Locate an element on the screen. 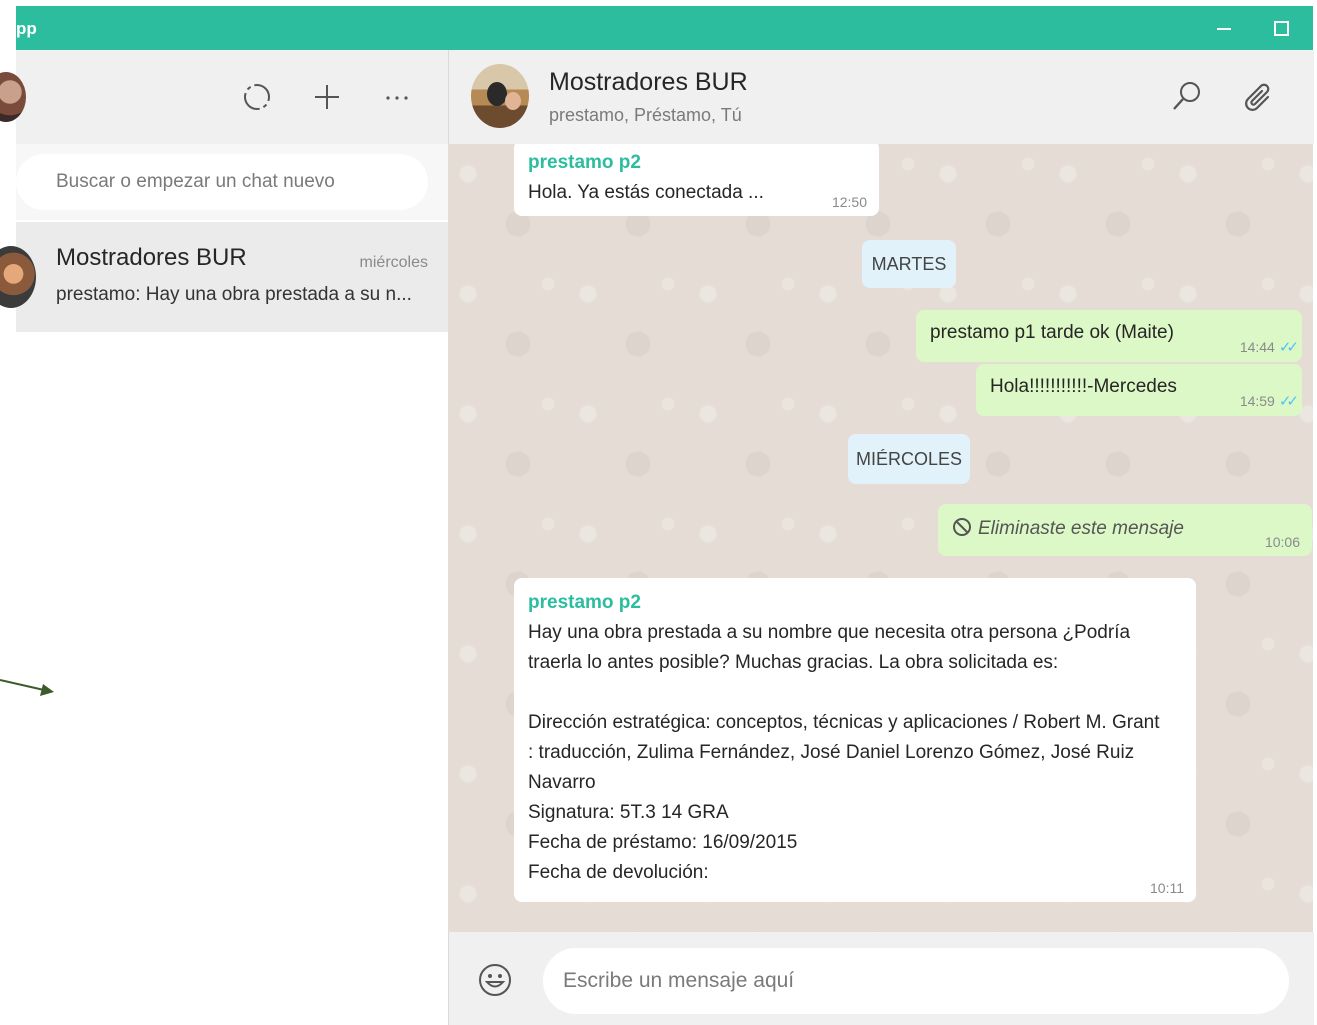 The height and width of the screenshot is (1025, 1317). chat-name: Mostradores BUR is located at coordinates (151, 257).